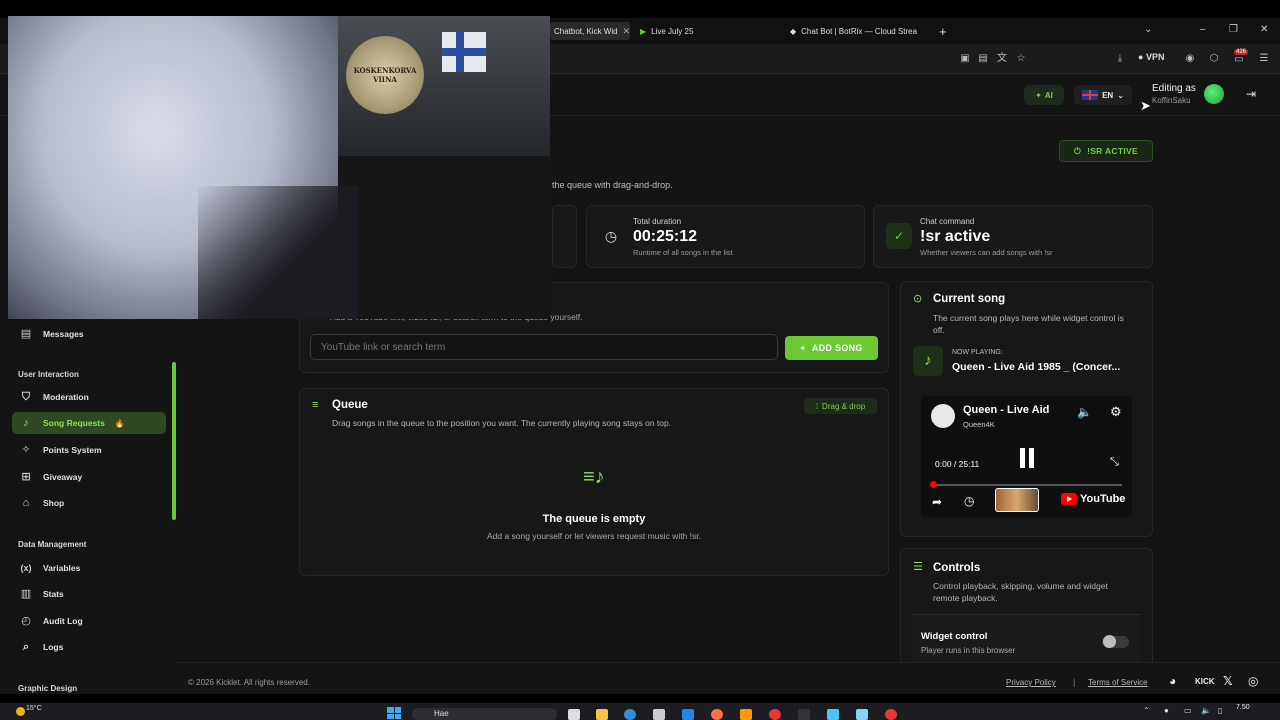 This screenshot has width=1280, height=720. Describe the element at coordinates (1205, 681) in the screenshot. I see `kick-icon: KICK` at that location.